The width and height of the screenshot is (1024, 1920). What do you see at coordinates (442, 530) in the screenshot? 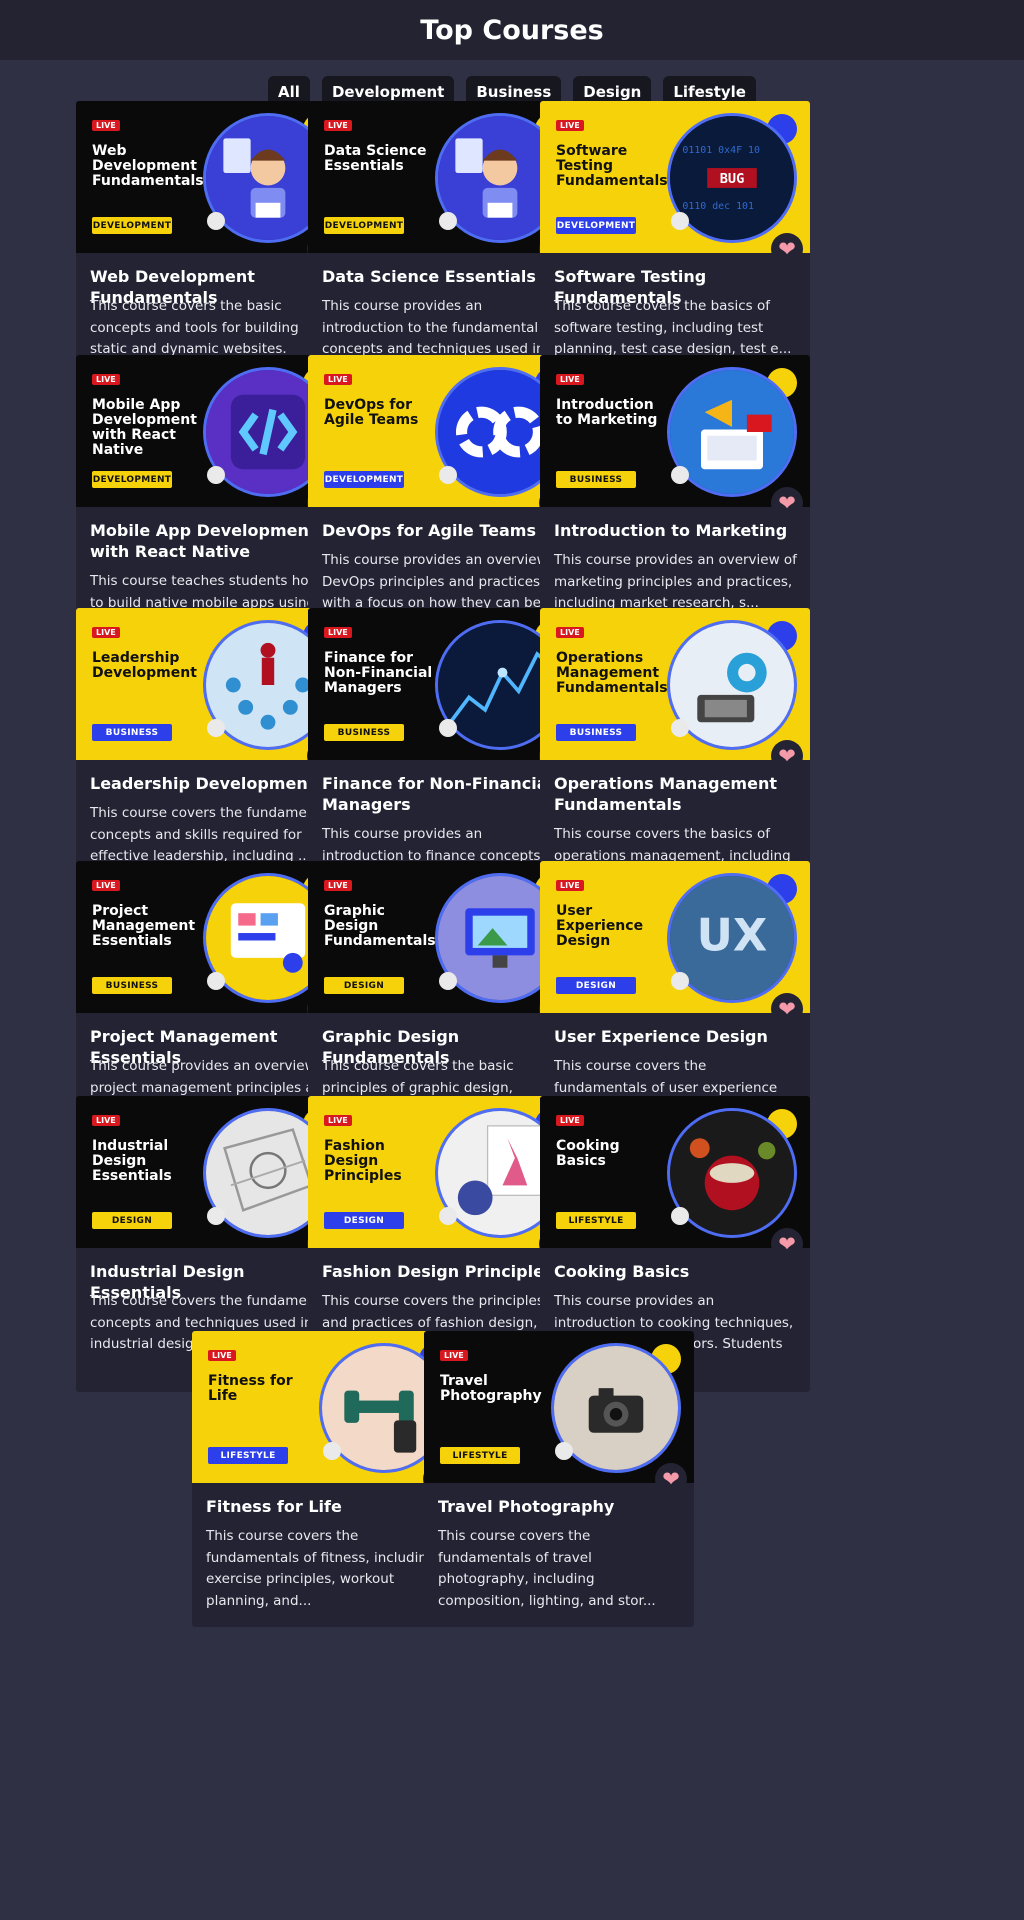
I see `course-title: DevOps for Agile Teams` at bounding box center [442, 530].